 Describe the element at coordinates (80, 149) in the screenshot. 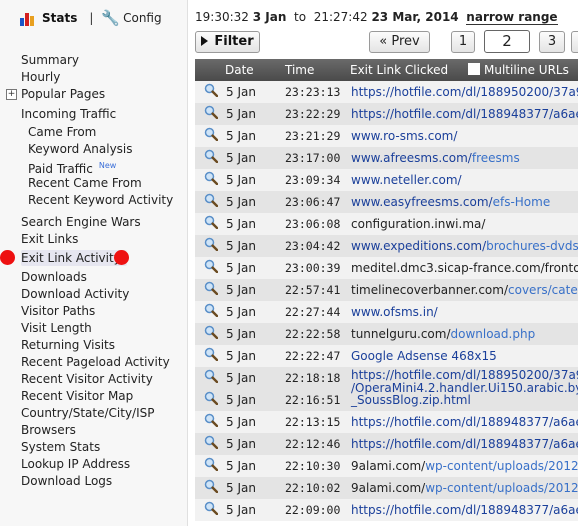

I see `sidebar-item-keyword-analysis: Keyword Analysis` at that location.